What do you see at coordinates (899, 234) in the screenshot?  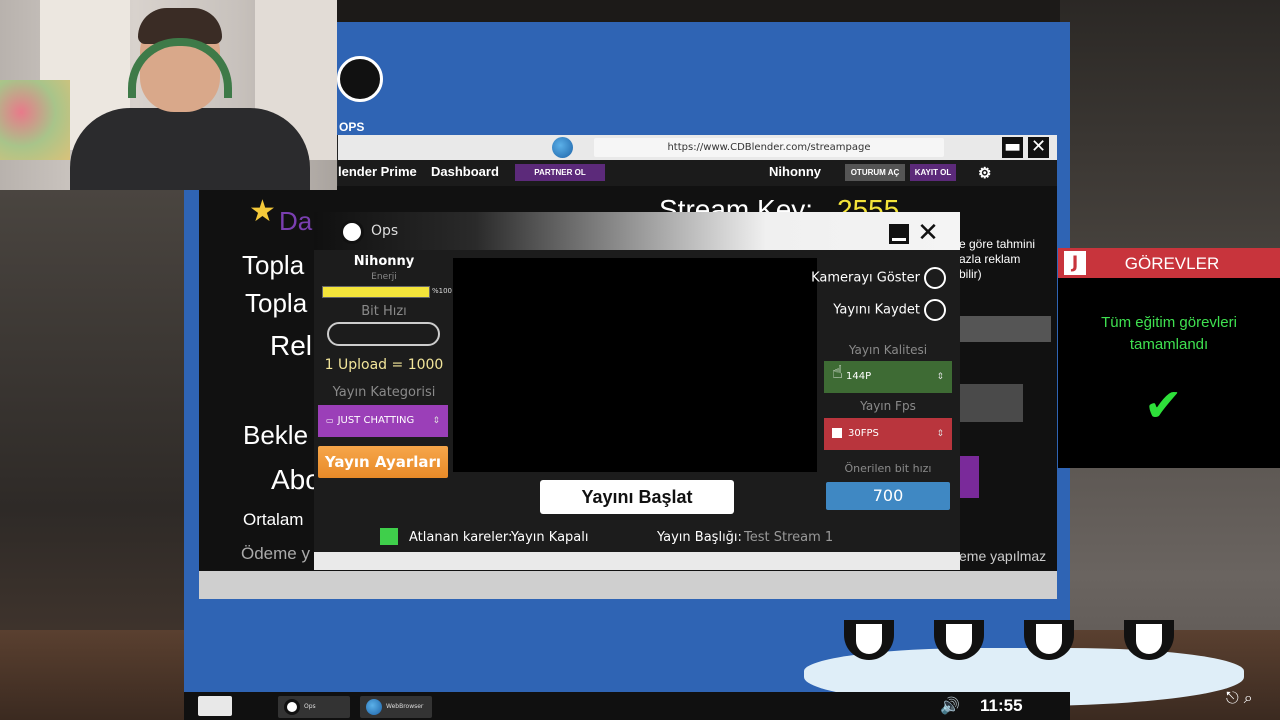 I see `ops-minimize-button` at bounding box center [899, 234].